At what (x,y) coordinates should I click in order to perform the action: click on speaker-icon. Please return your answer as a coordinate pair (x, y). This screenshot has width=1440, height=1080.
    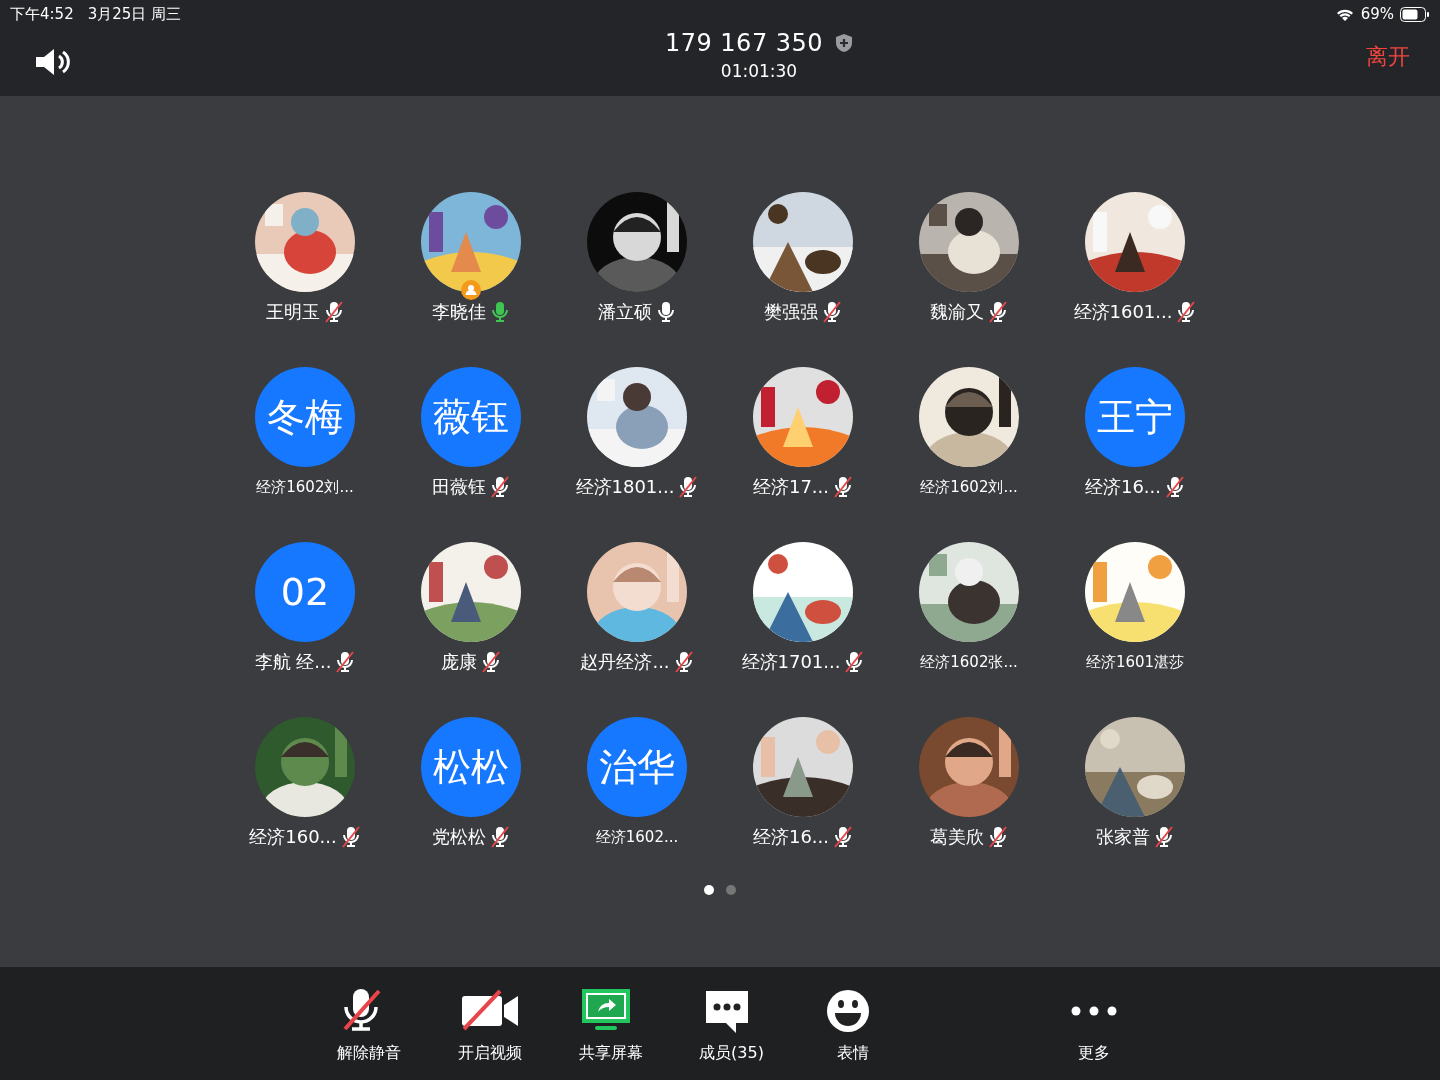
    Looking at the image, I should click on (53, 62).